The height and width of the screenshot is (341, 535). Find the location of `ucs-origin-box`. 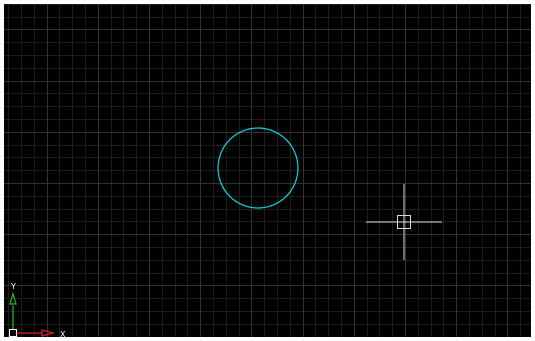

ucs-origin-box is located at coordinates (13, 333).